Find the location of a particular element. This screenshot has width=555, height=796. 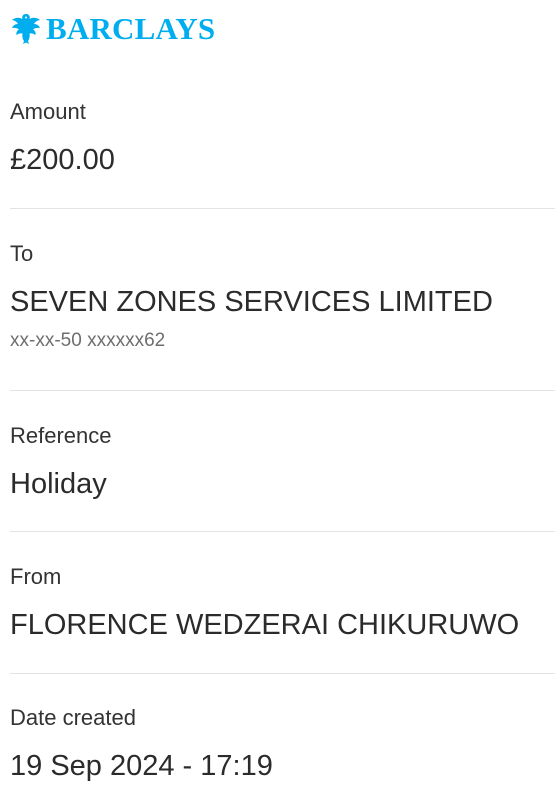

from-value: FLORENCE WEDZERAI CHIKURUWO is located at coordinates (265, 625).